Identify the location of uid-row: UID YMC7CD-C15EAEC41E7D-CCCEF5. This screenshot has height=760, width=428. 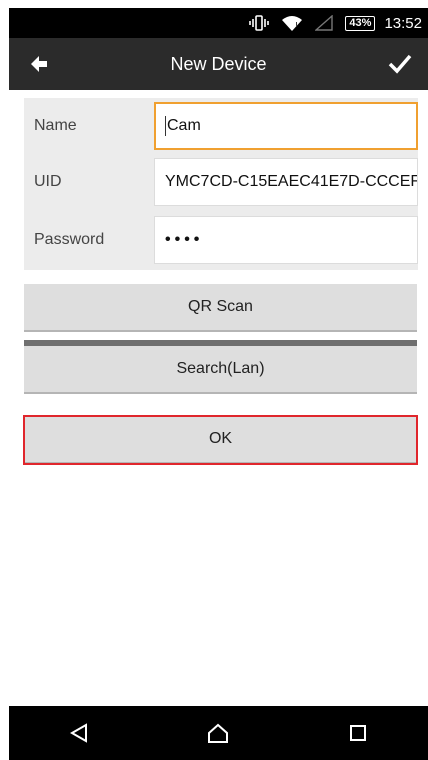
(221, 182).